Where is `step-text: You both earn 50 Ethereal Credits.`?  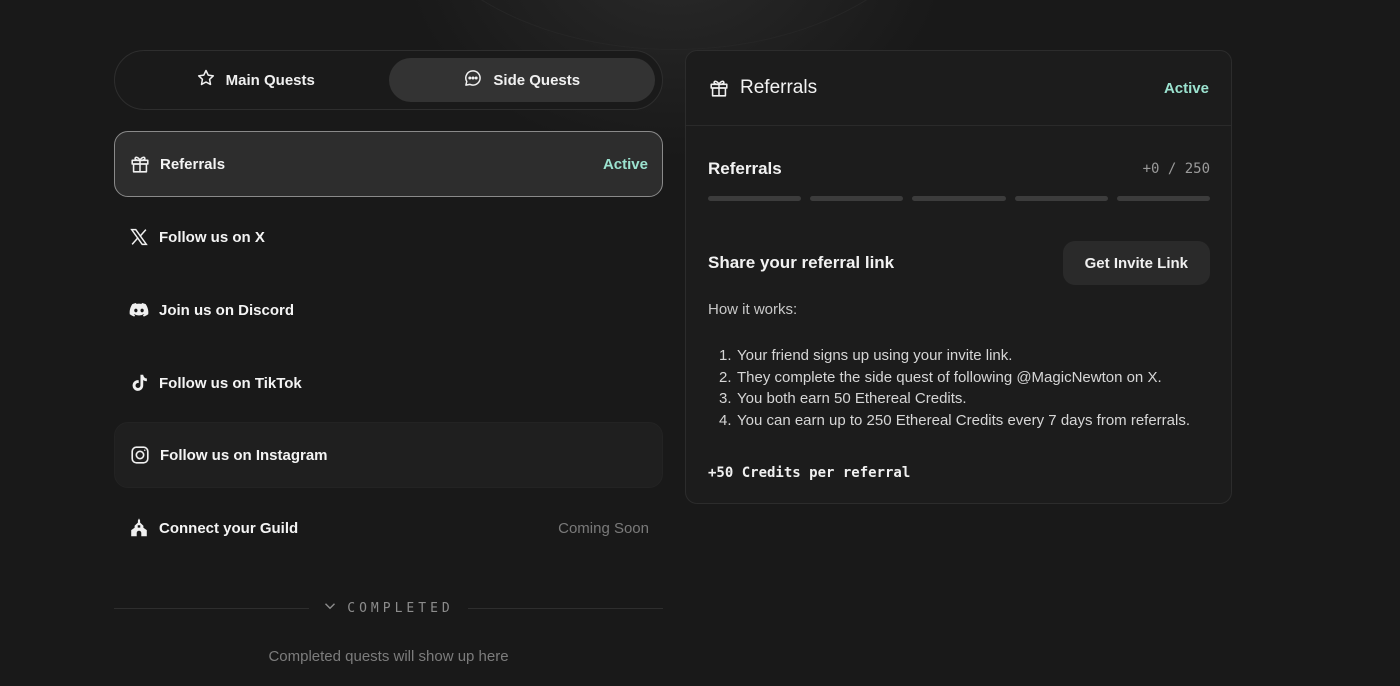 step-text: You both earn 50 Ethereal Credits. is located at coordinates (852, 399).